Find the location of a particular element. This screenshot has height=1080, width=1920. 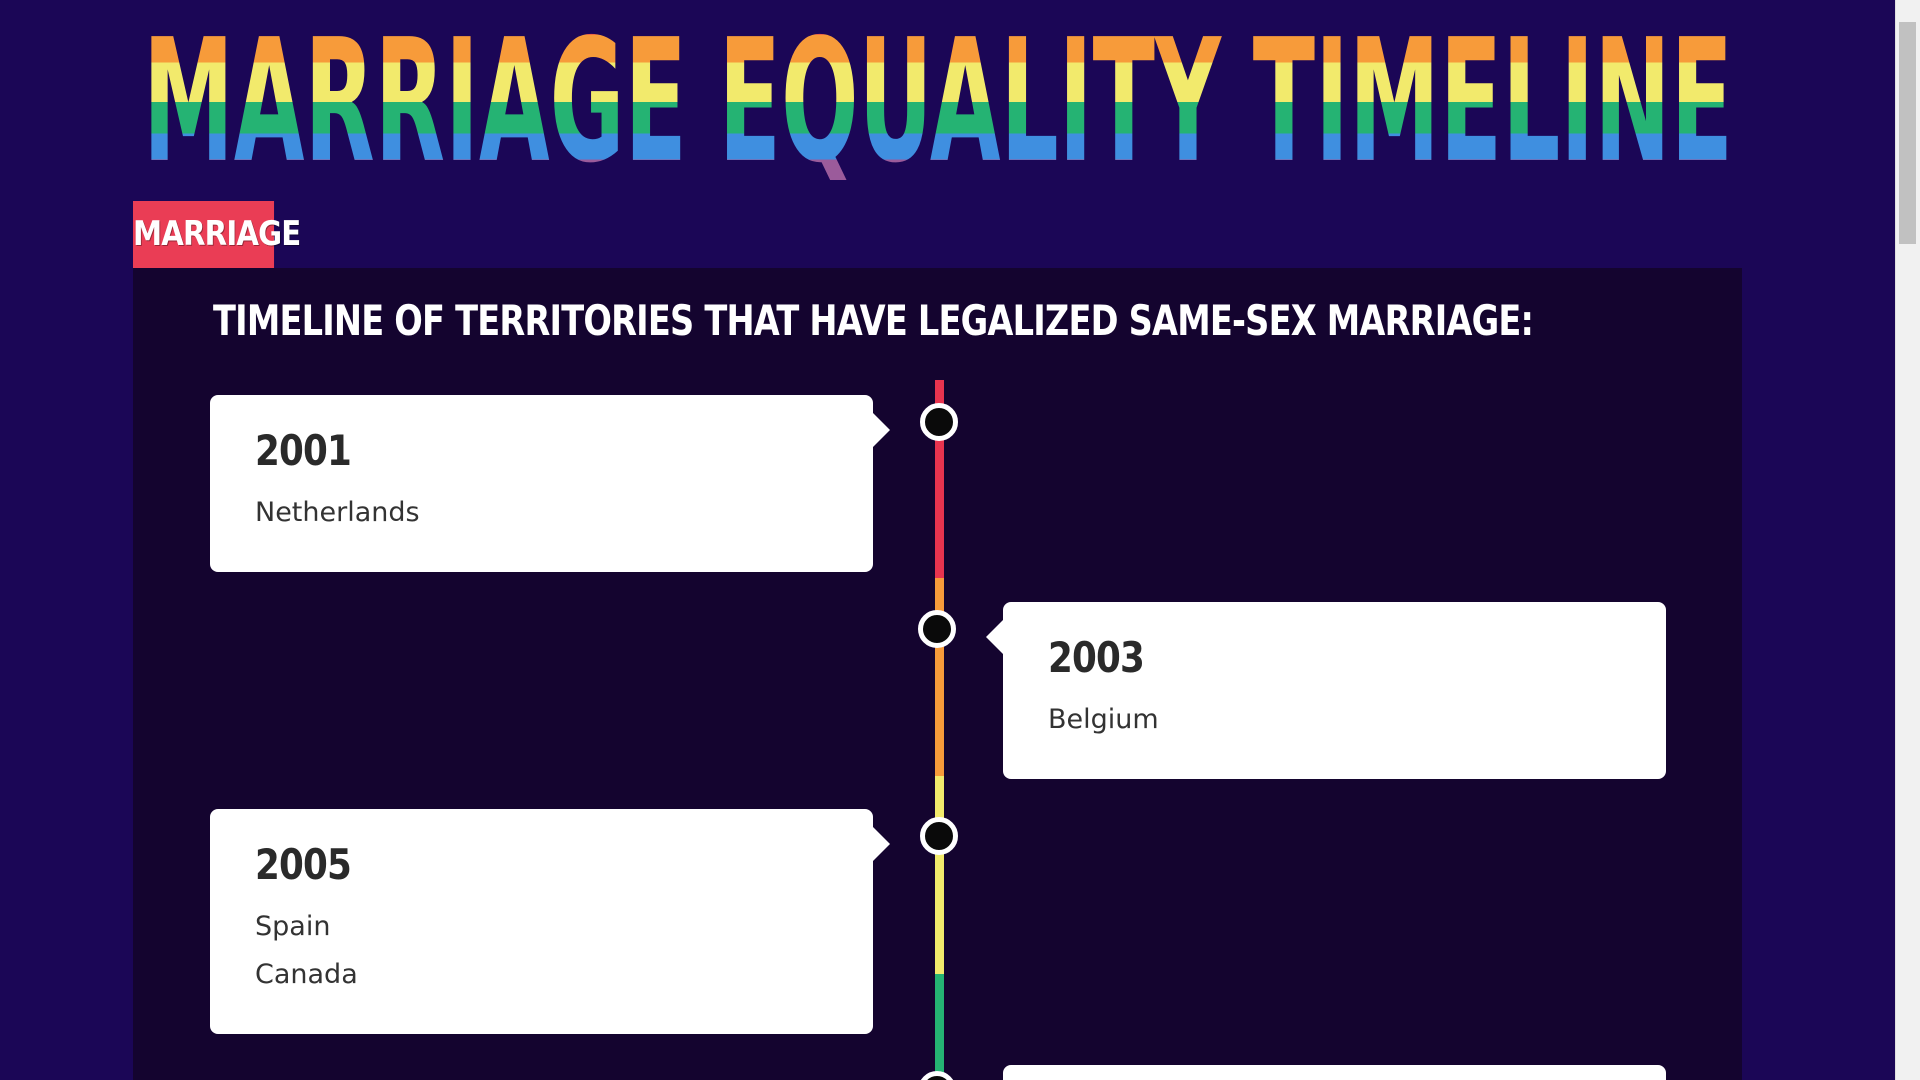

timeline-line-orange is located at coordinates (939, 677).